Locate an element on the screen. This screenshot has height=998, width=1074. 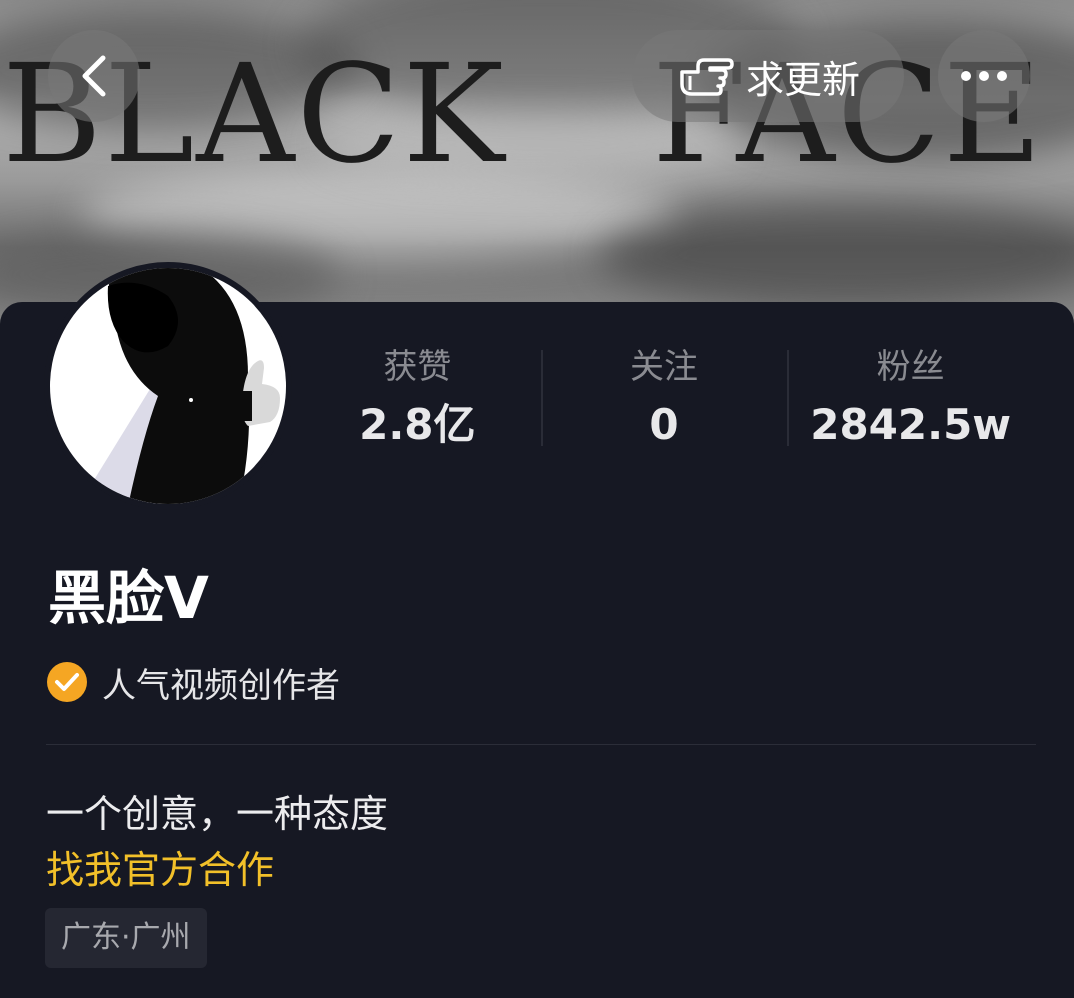
chevron-left-icon is located at coordinates (94, 76).